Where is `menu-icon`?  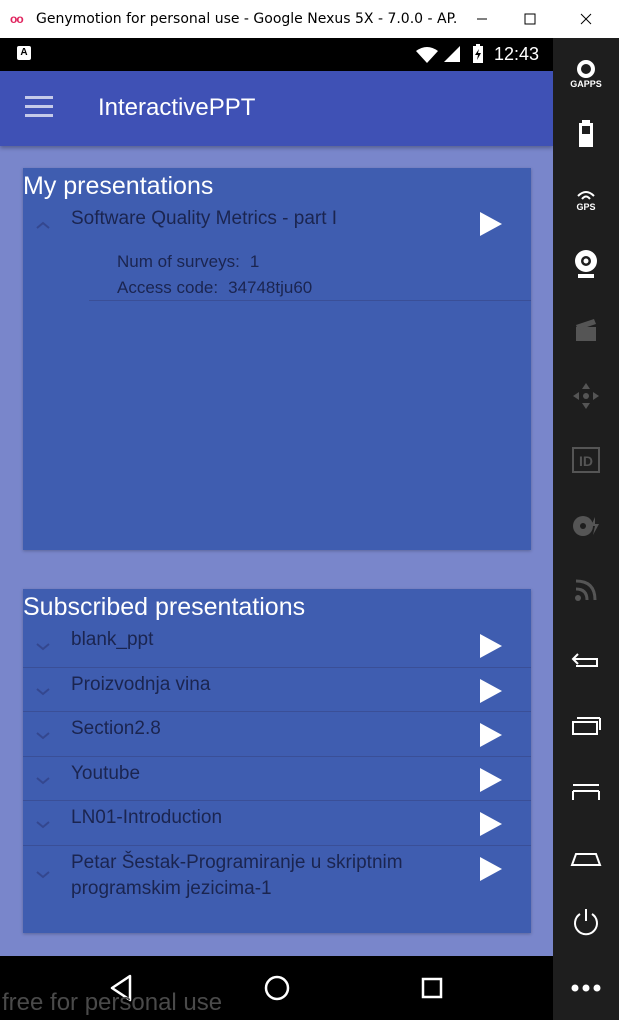 menu-icon is located at coordinates (39, 107).